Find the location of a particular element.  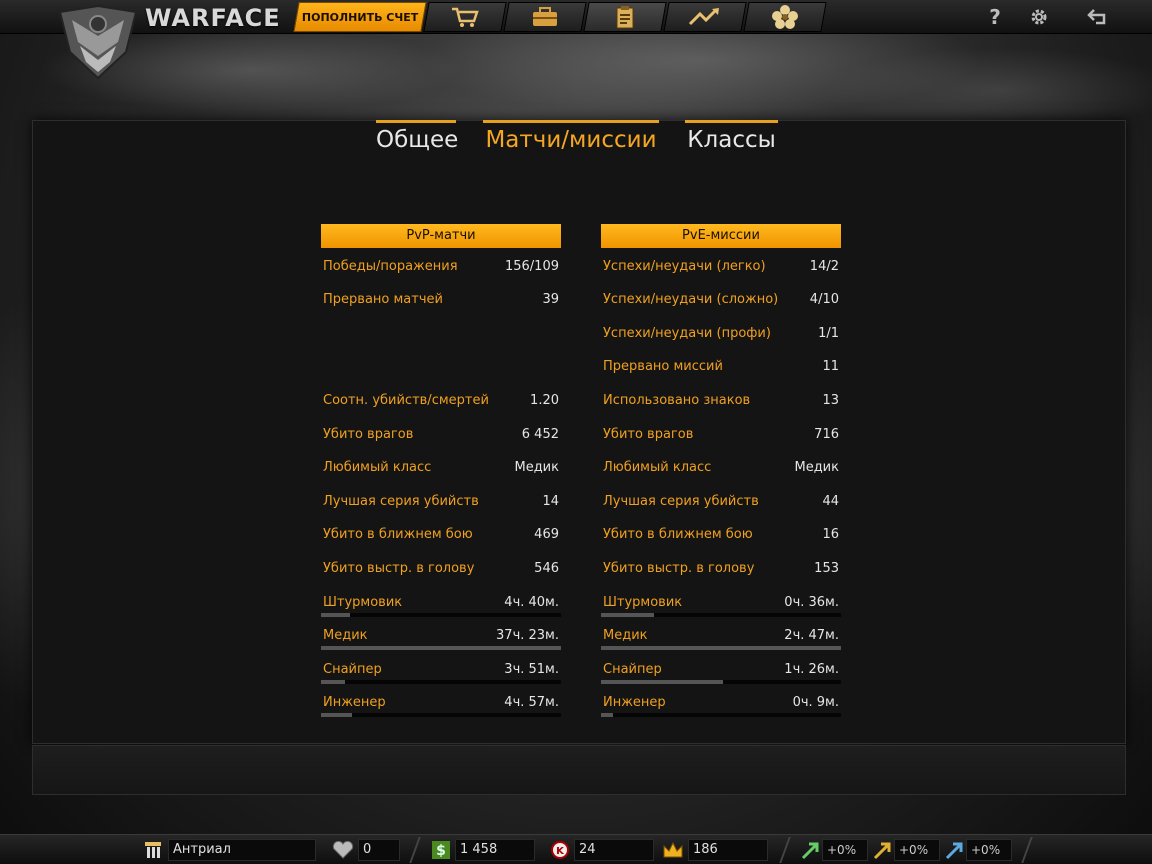

help-button: ? is located at coordinates (995, 17).